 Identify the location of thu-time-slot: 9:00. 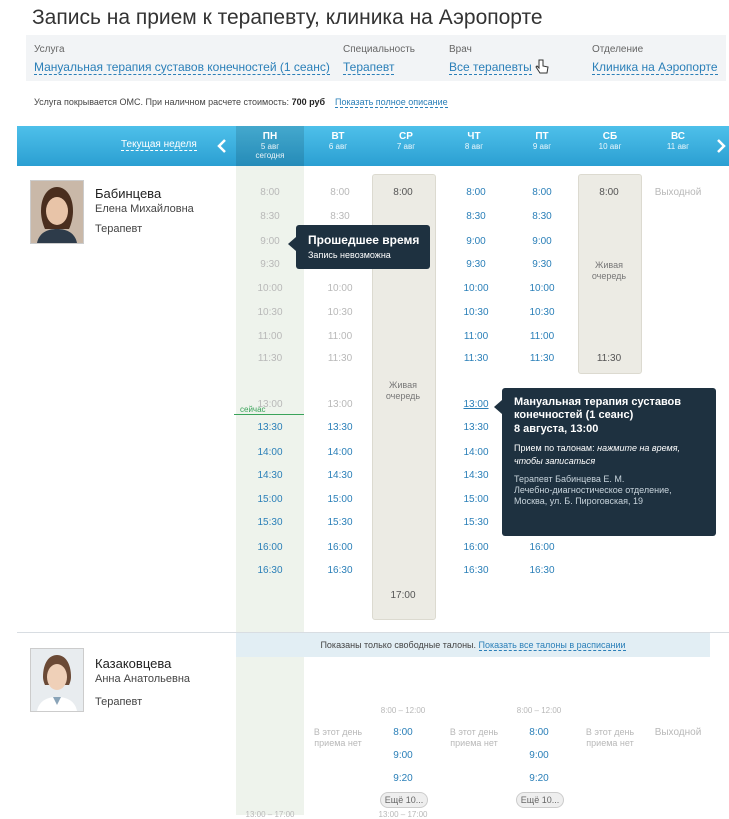
(476, 241).